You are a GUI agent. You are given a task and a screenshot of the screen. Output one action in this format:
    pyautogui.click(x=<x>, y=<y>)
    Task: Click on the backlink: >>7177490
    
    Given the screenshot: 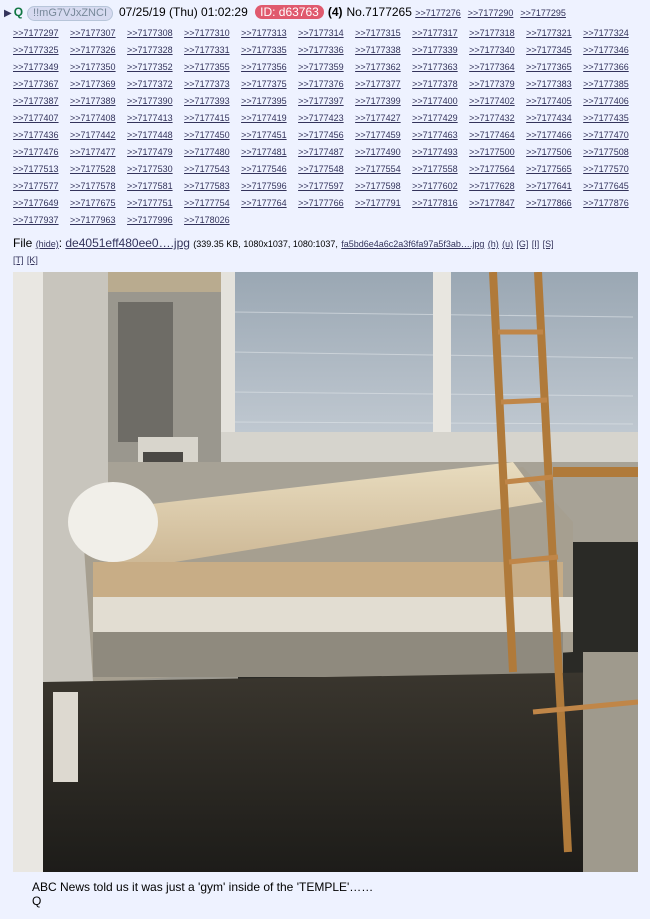 What is the action you would take?
    pyautogui.click(x=378, y=152)
    